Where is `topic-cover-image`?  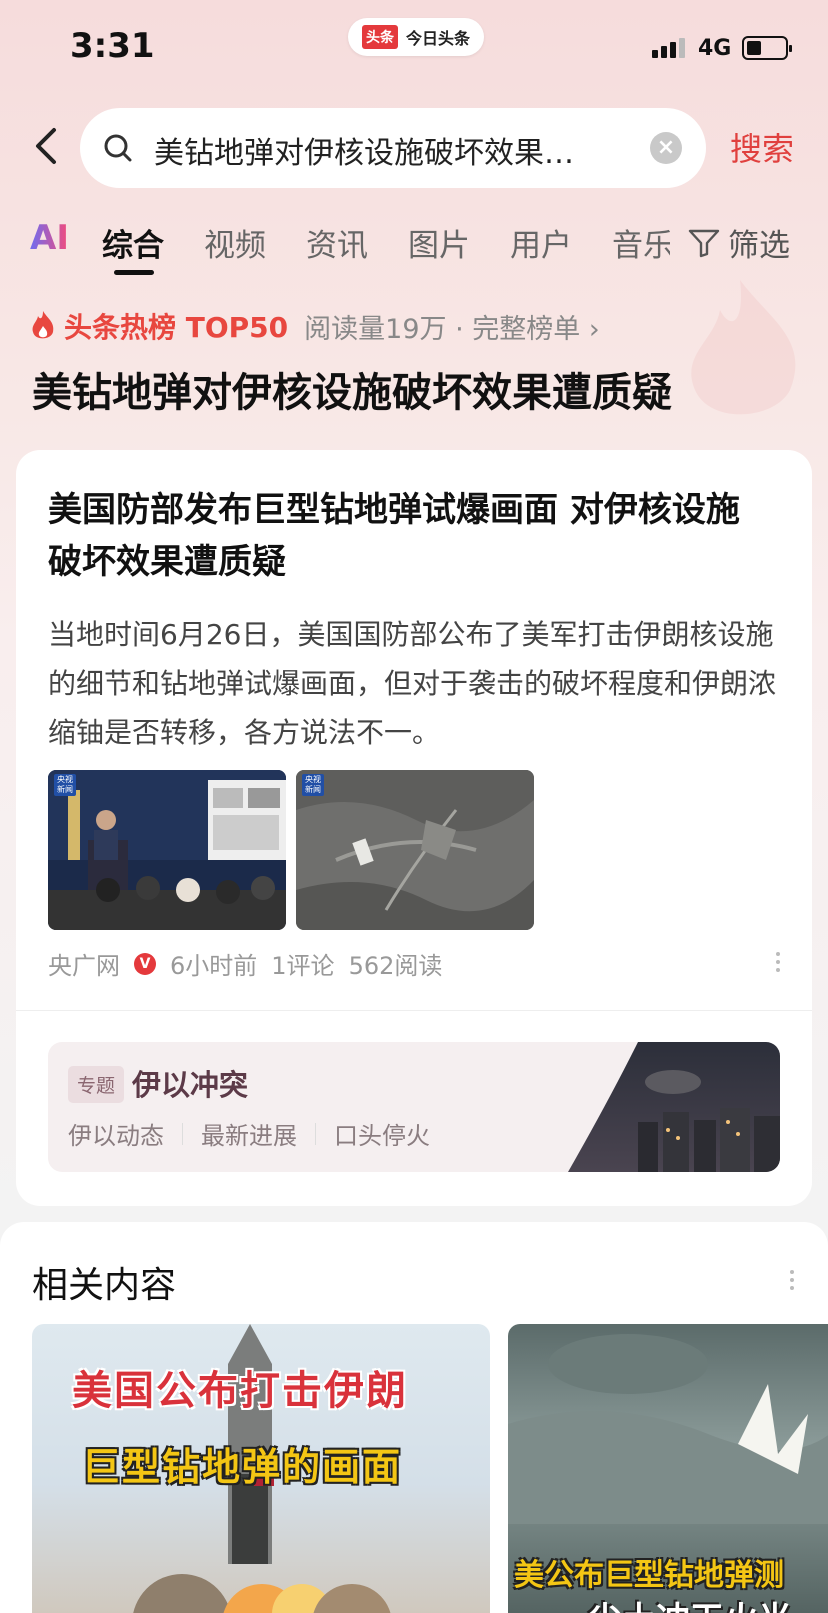
topic-cover-image is located at coordinates (674, 1107).